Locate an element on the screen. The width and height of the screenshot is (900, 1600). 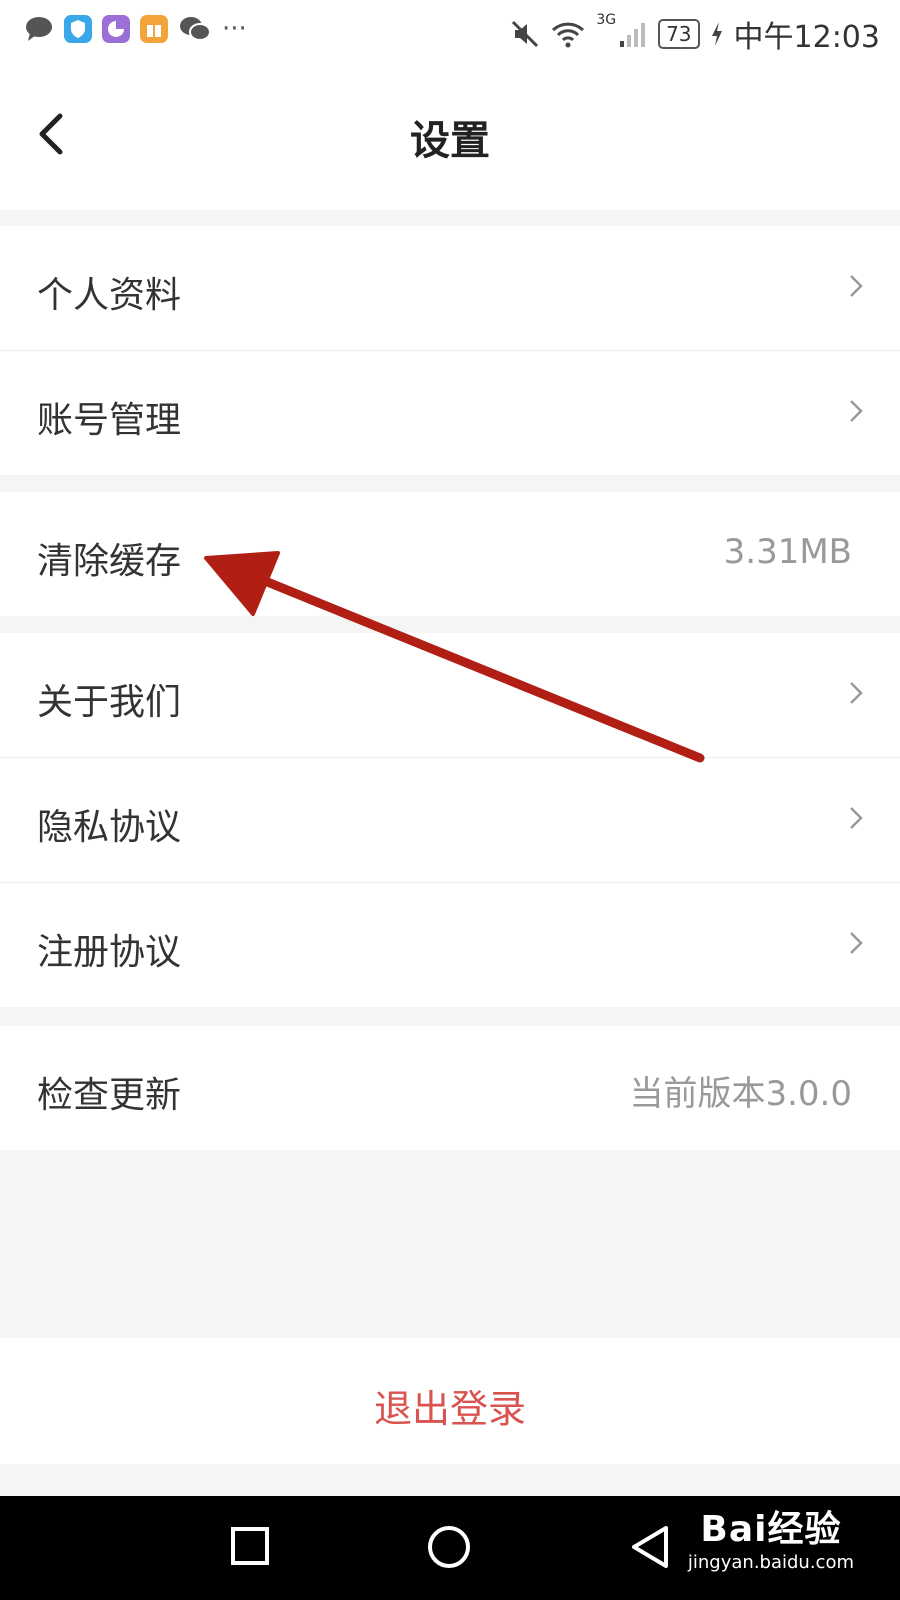
settings-item-label: 个人资料 is located at coordinates (109, 295).